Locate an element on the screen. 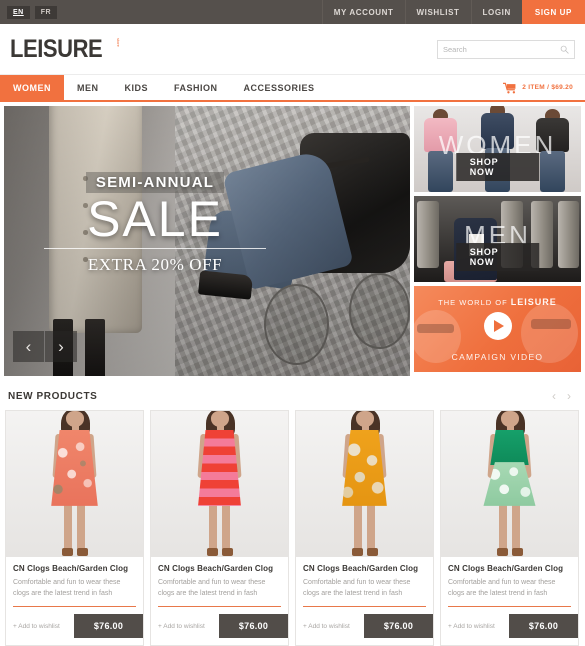 This screenshot has width=585, height=646. language-switcher: EN FR is located at coordinates (29, 12).